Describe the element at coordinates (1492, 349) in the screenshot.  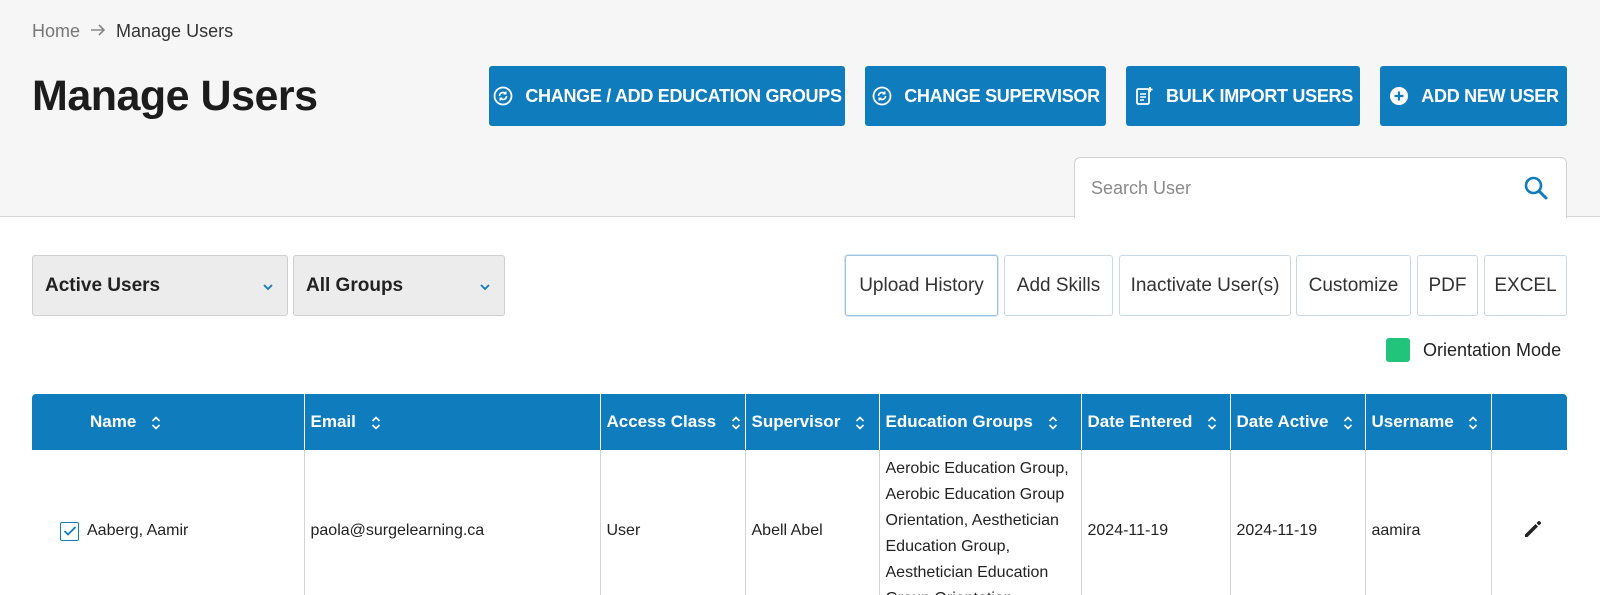
I see `orientation-mode-label: Orientation Mode` at that location.